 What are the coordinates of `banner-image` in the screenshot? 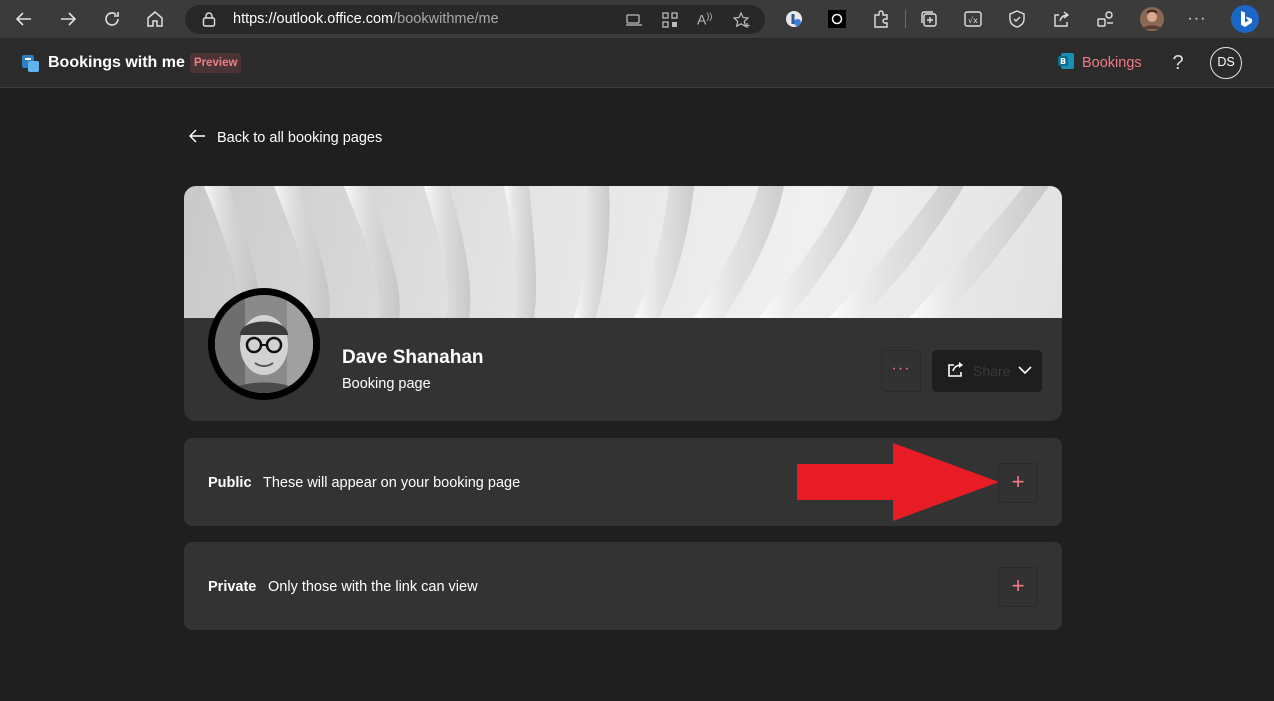 It's located at (623, 252).